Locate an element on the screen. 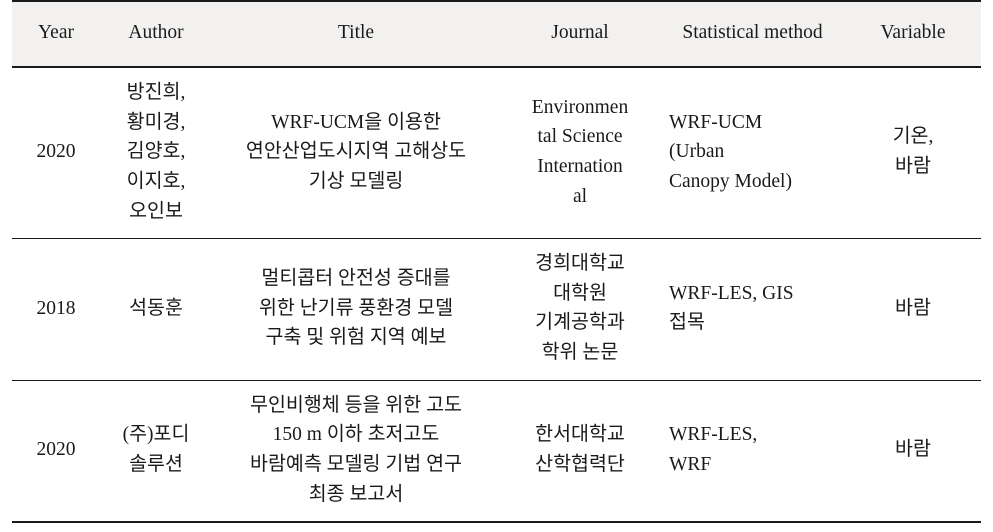 Image resolution: width=993 pixels, height=532 pixels. author-lines: 방진희, 황미경, 김양호, 이지호, 오인보 is located at coordinates (156, 152).